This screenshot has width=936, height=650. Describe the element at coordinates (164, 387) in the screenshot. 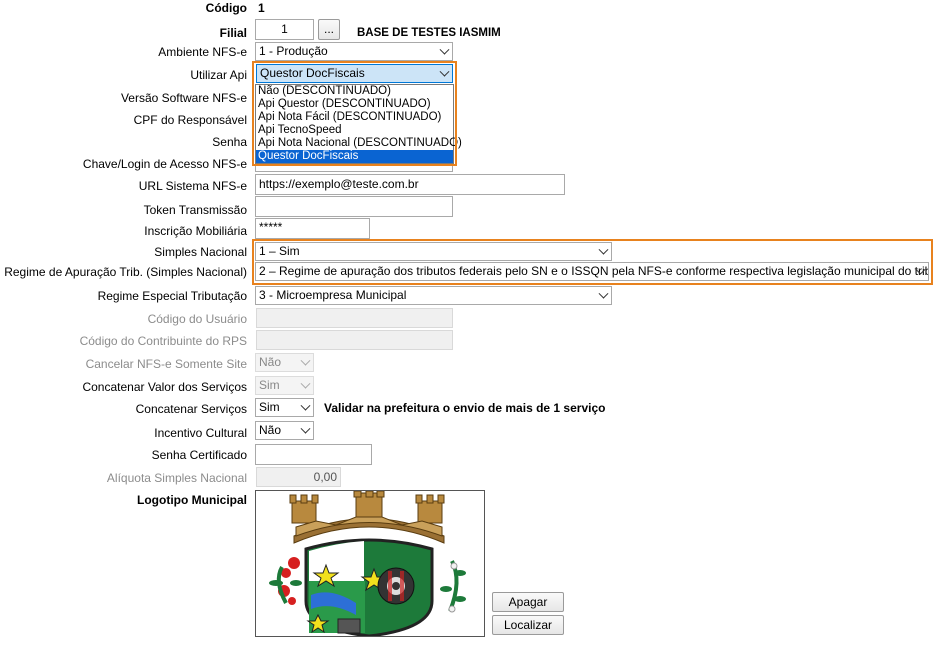

I see `concatenar-valor-label: Concatenar Valor dos Serviços` at that location.